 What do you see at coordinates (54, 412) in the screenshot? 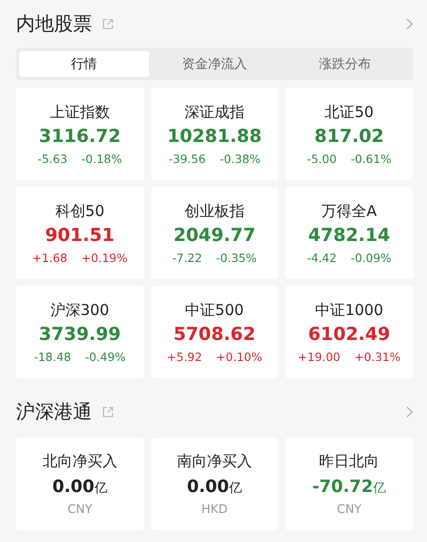
I see `section-title: 沪深港通` at bounding box center [54, 412].